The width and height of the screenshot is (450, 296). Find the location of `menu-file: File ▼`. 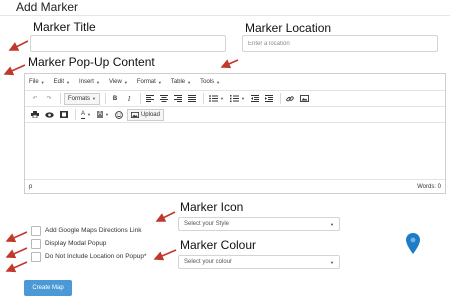

menu-file: File ▼ is located at coordinates (37, 82).